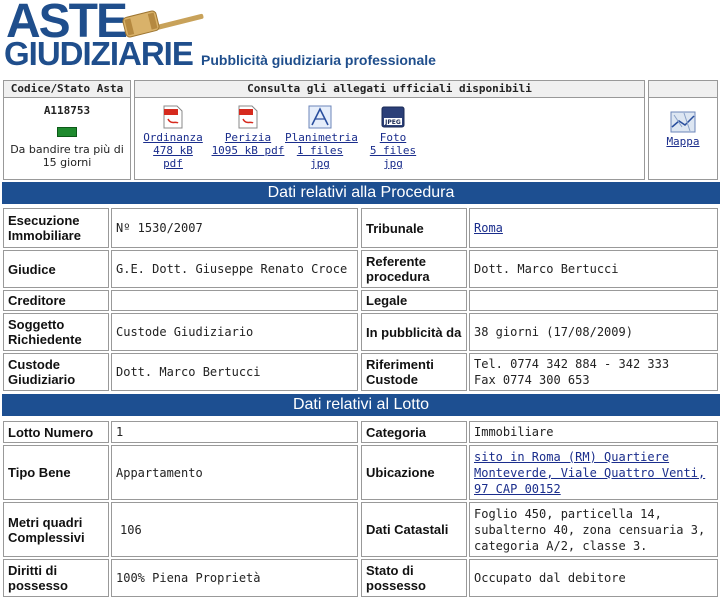 This screenshot has width=722, height=601. What do you see at coordinates (234, 332) in the screenshot?
I see `value-soggetto-richiedente: Custode Giudiziario` at bounding box center [234, 332].